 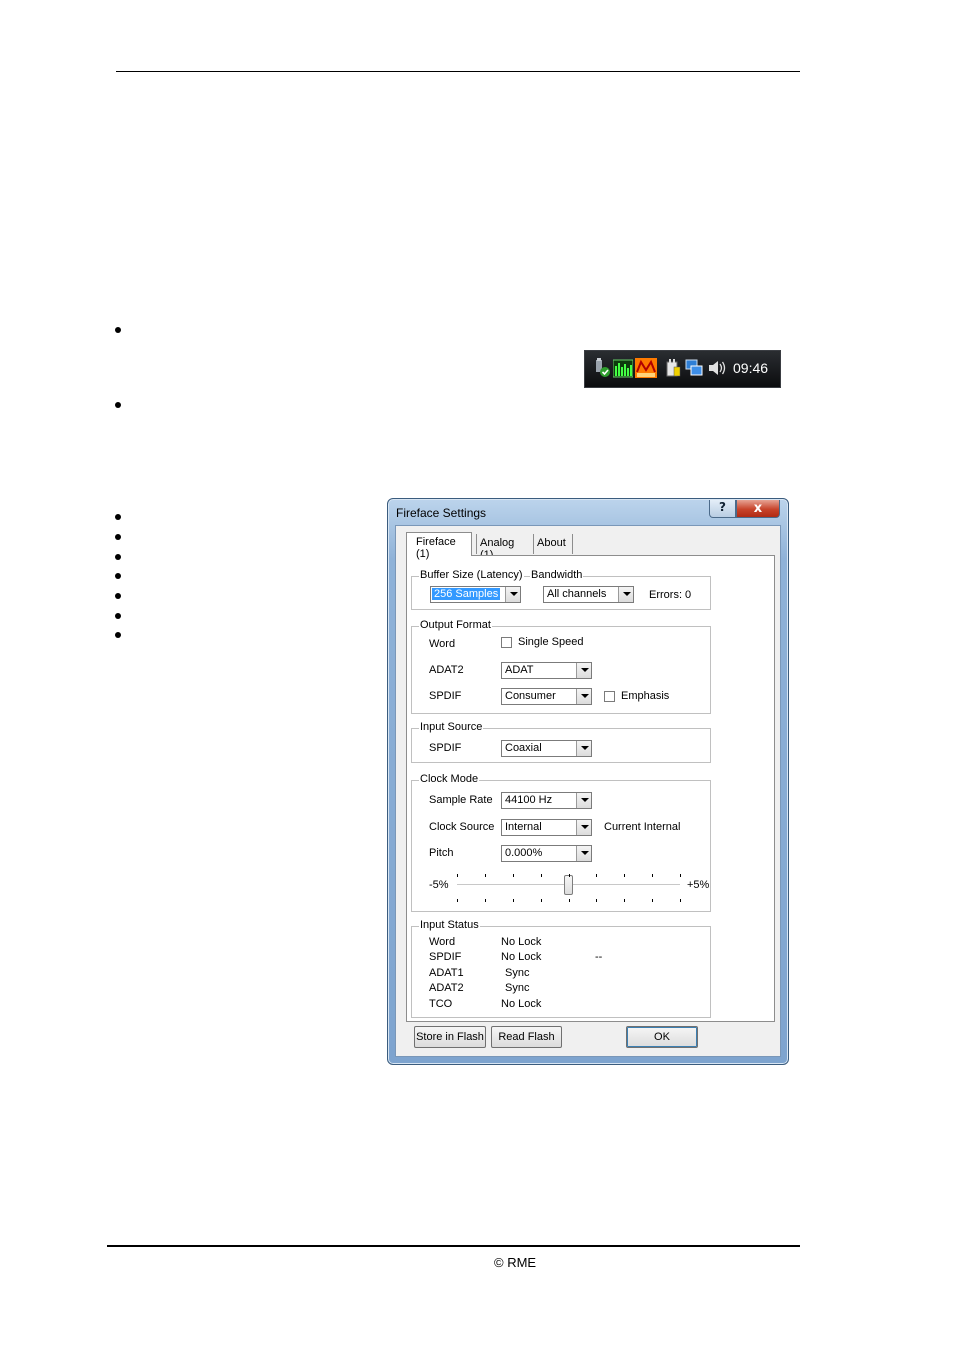 I want to click on clock-source-label: Clock Source, so click(x=462, y=827).